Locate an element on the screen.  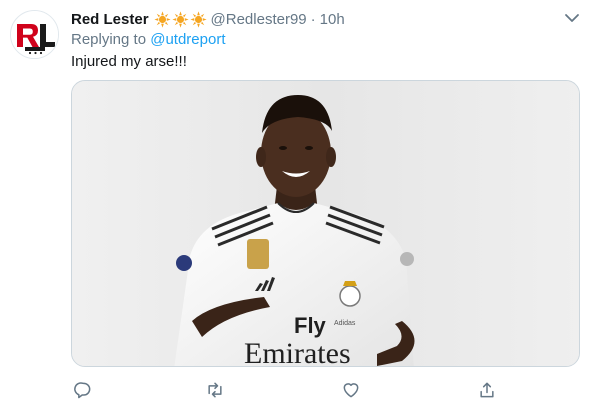
avatar-logo is located at coordinates (34, 34).